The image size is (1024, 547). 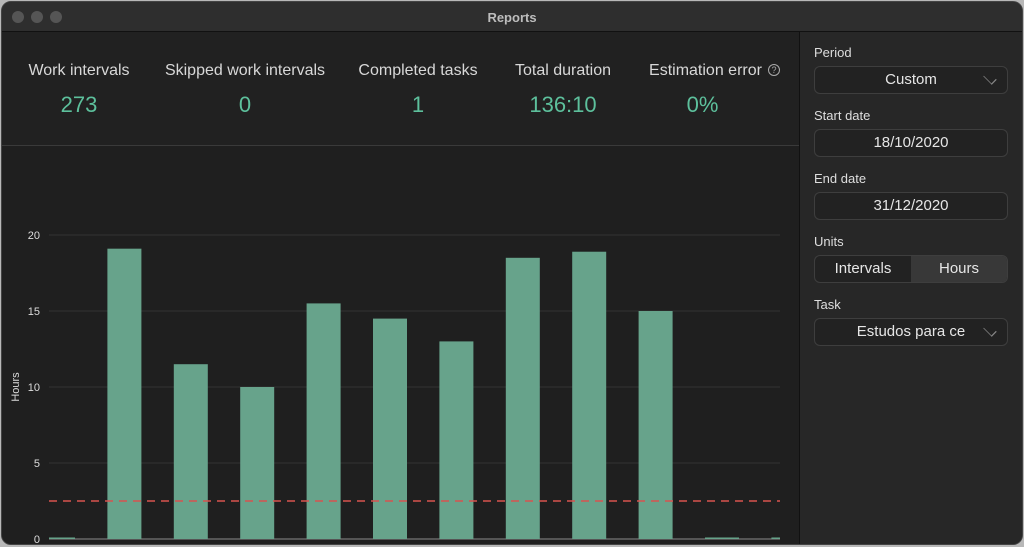 I want to click on help-circle-icon: ?, so click(x=773, y=70).